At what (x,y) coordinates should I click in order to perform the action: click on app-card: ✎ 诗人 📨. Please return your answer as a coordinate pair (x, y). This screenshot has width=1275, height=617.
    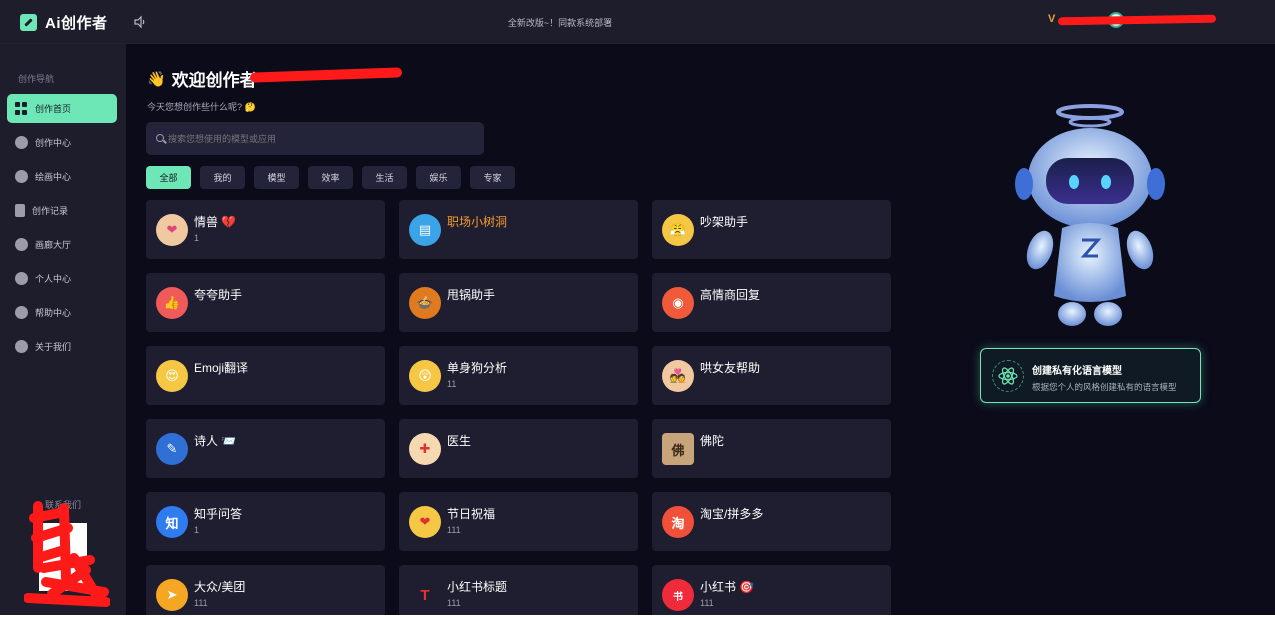
    Looking at the image, I should click on (265, 448).